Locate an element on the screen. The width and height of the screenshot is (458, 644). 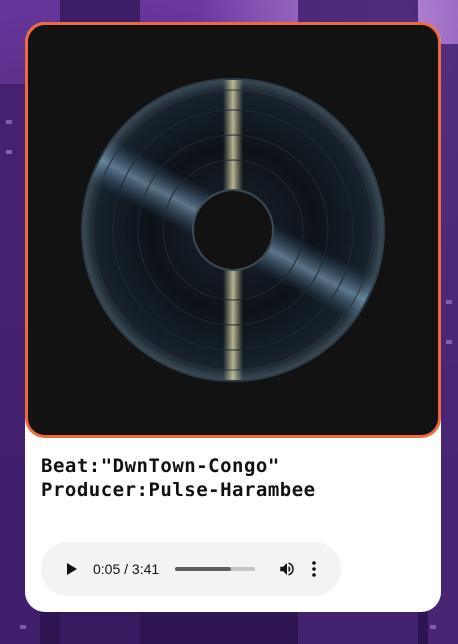
producer-label: Producer: is located at coordinates (95, 490).